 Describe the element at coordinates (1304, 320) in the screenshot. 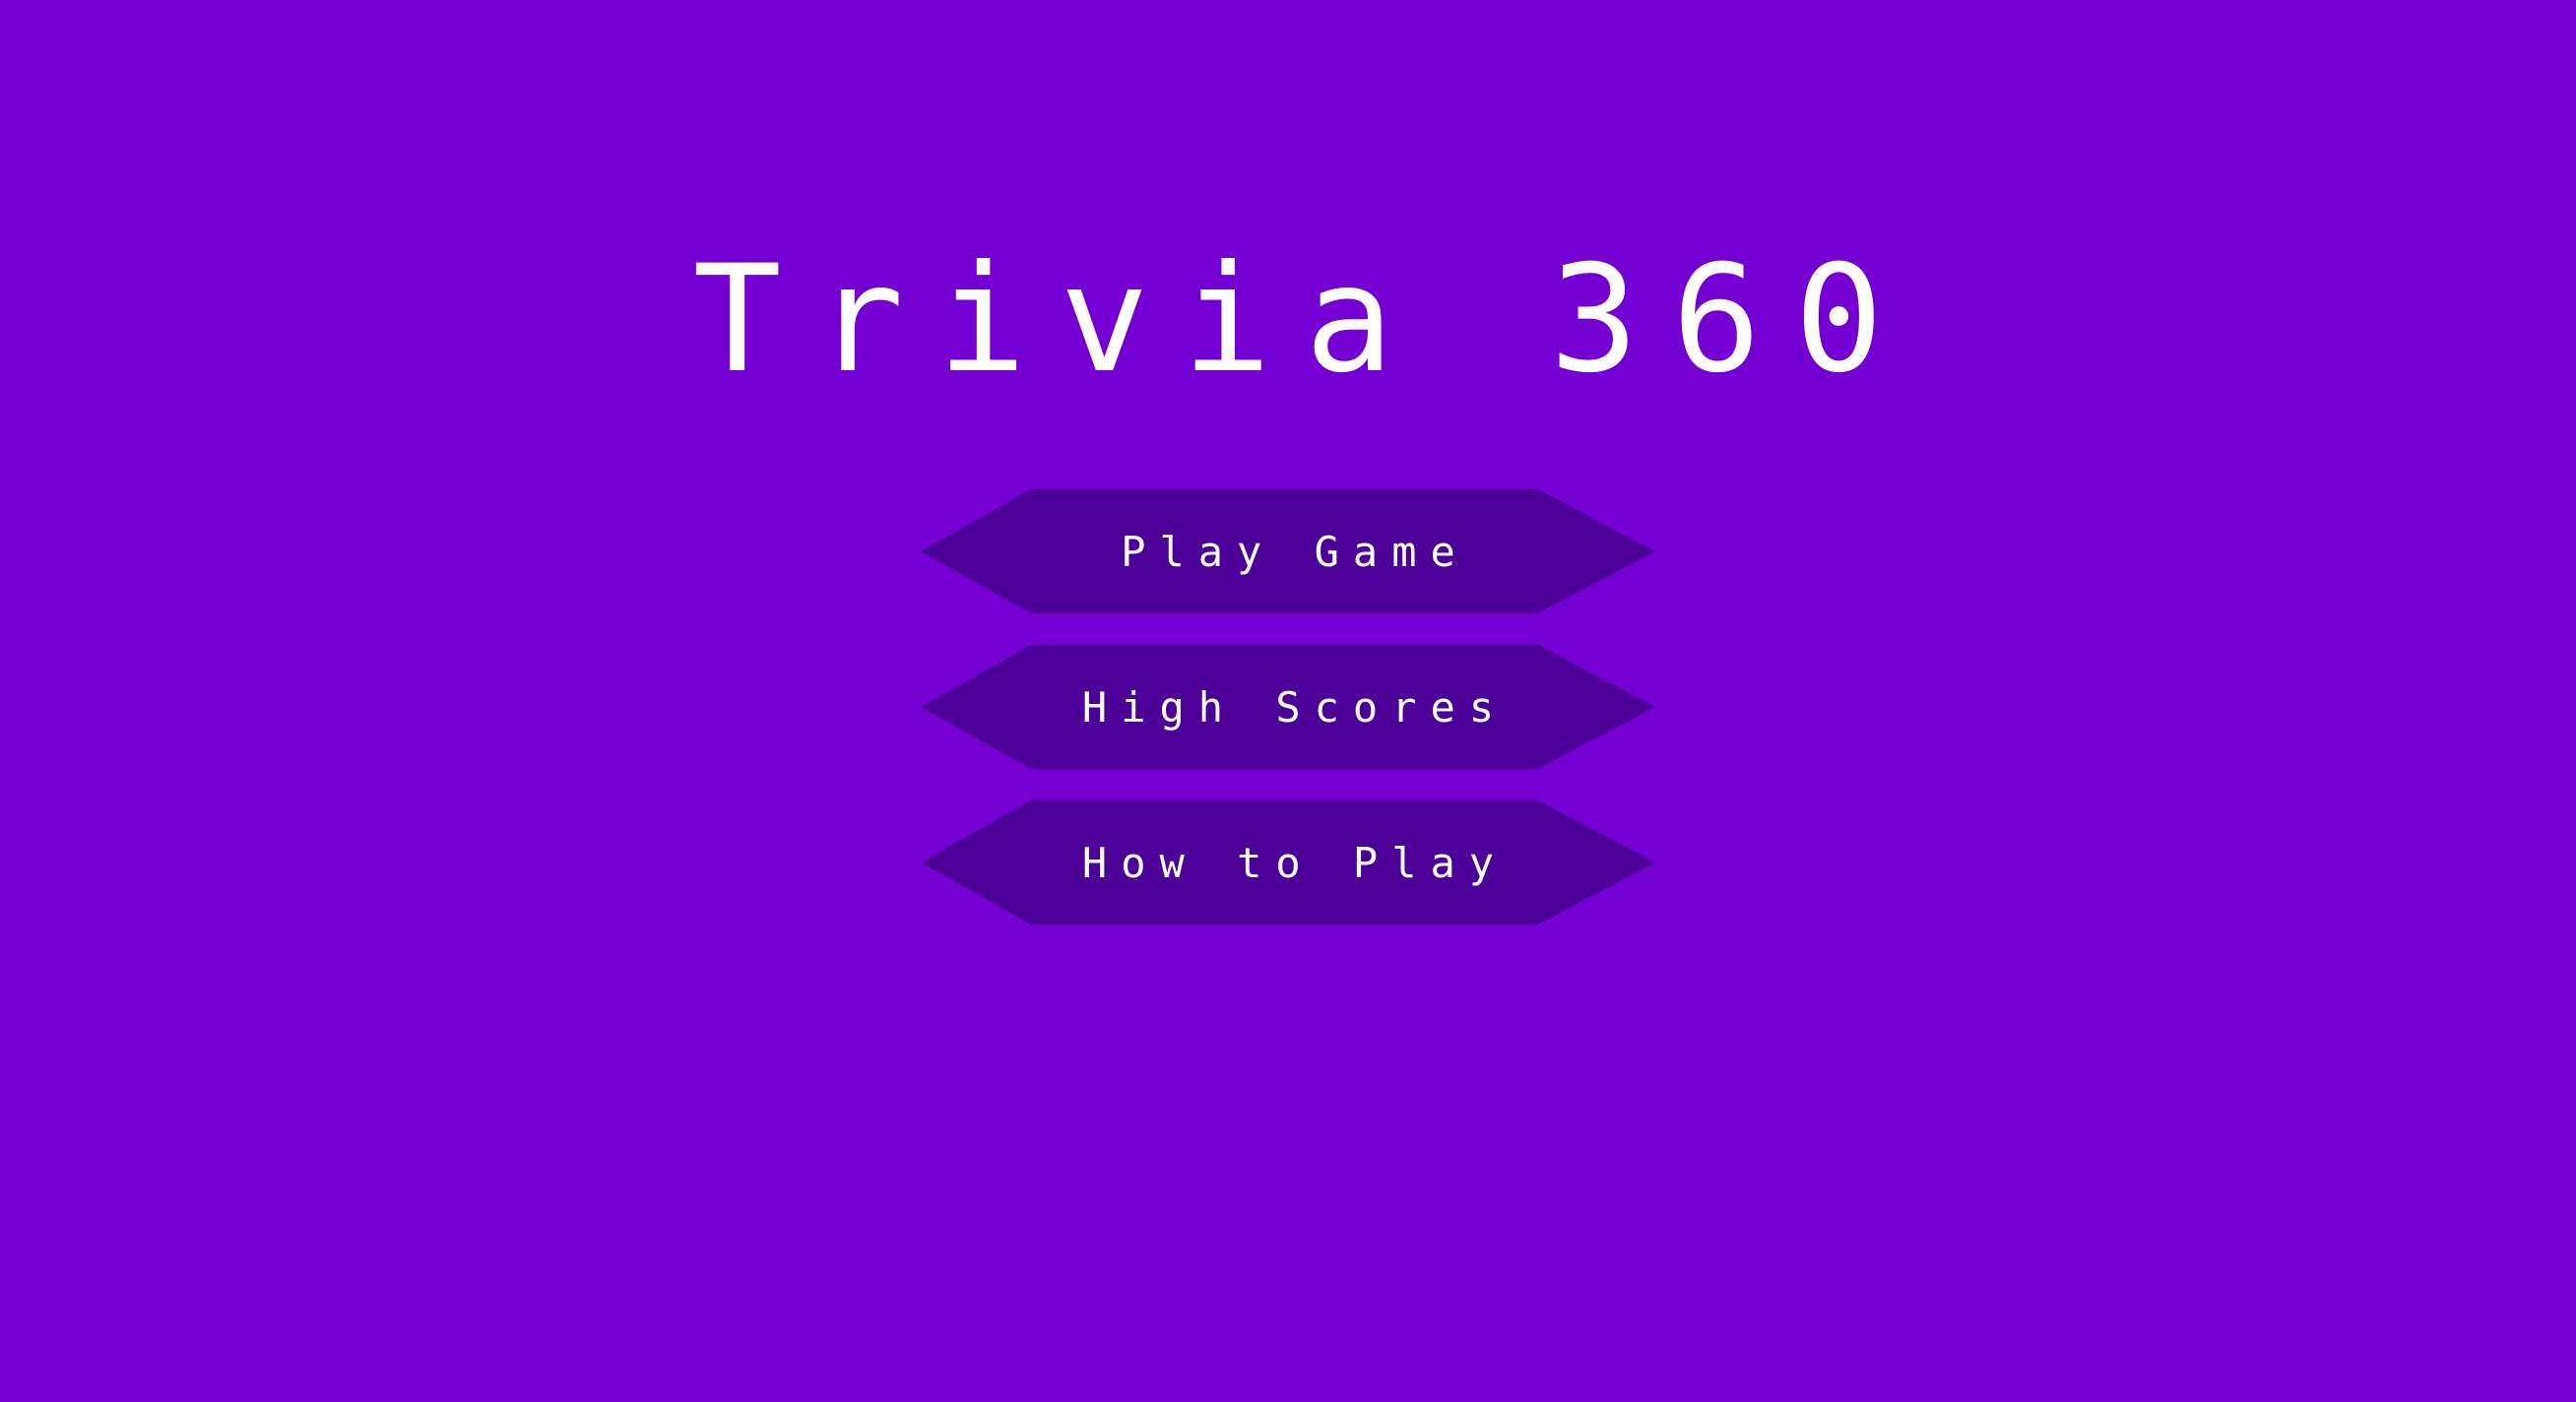

I see `game-title: Trivia 360` at that location.